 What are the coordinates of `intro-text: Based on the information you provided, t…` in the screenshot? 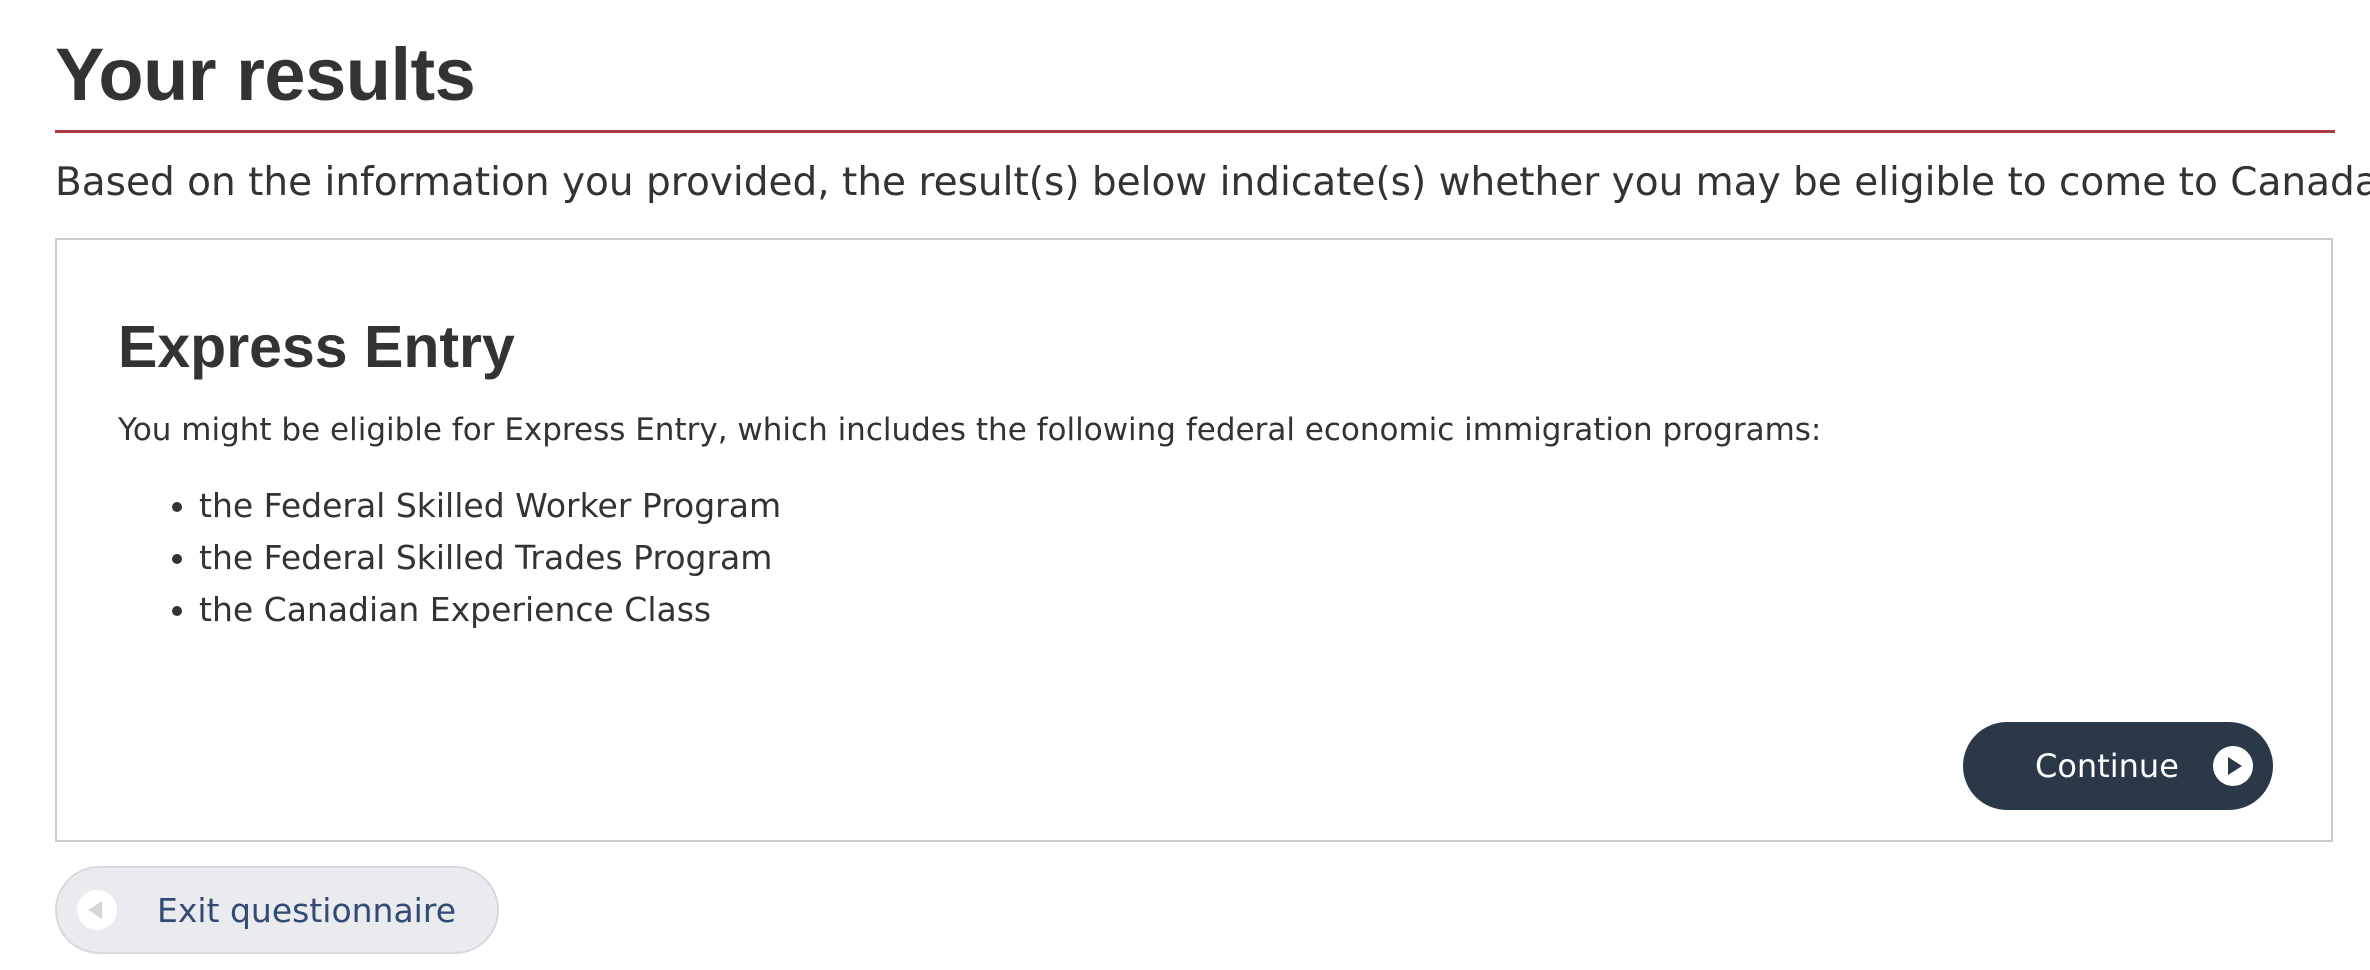 It's located at (1212, 182).